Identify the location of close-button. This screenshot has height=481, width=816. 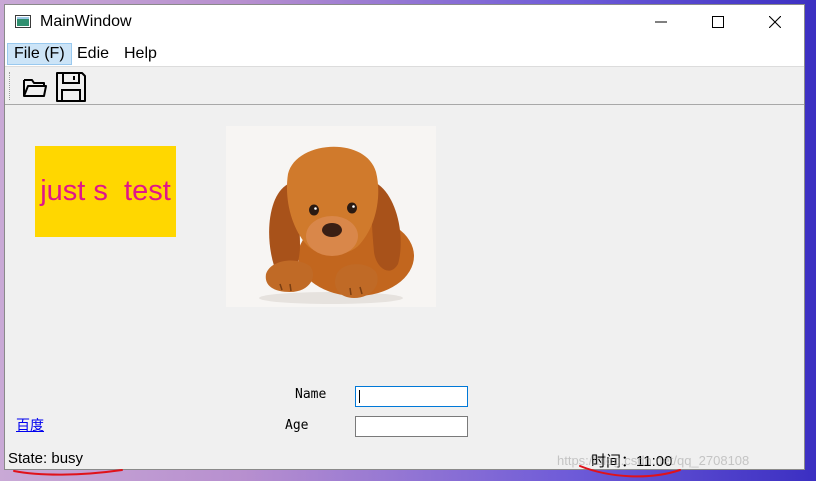
(775, 22).